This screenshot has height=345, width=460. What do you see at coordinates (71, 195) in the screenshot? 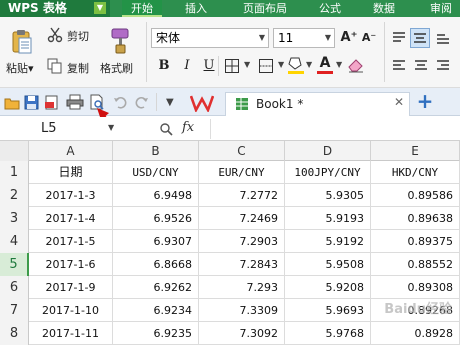
I see `cell: 2017-1-3` at bounding box center [71, 195].